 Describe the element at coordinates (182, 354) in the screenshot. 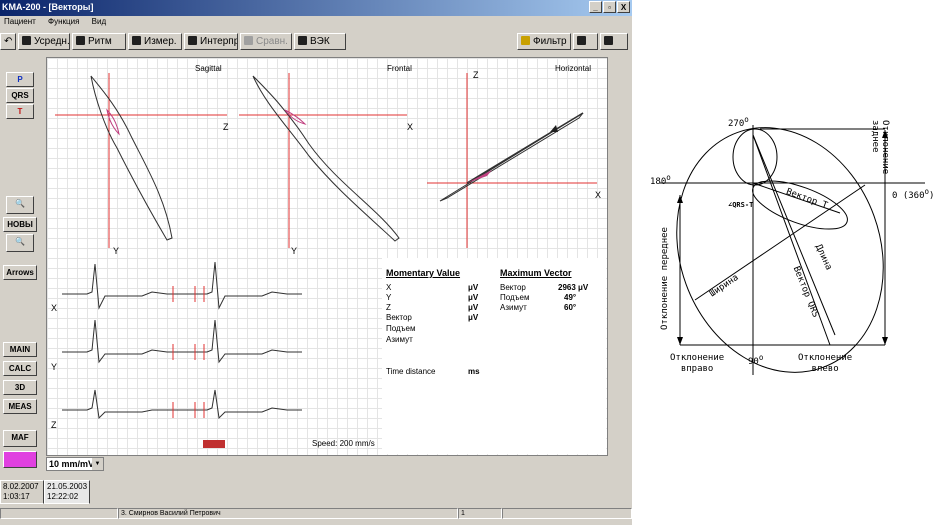

I see `ecg-traces` at that location.